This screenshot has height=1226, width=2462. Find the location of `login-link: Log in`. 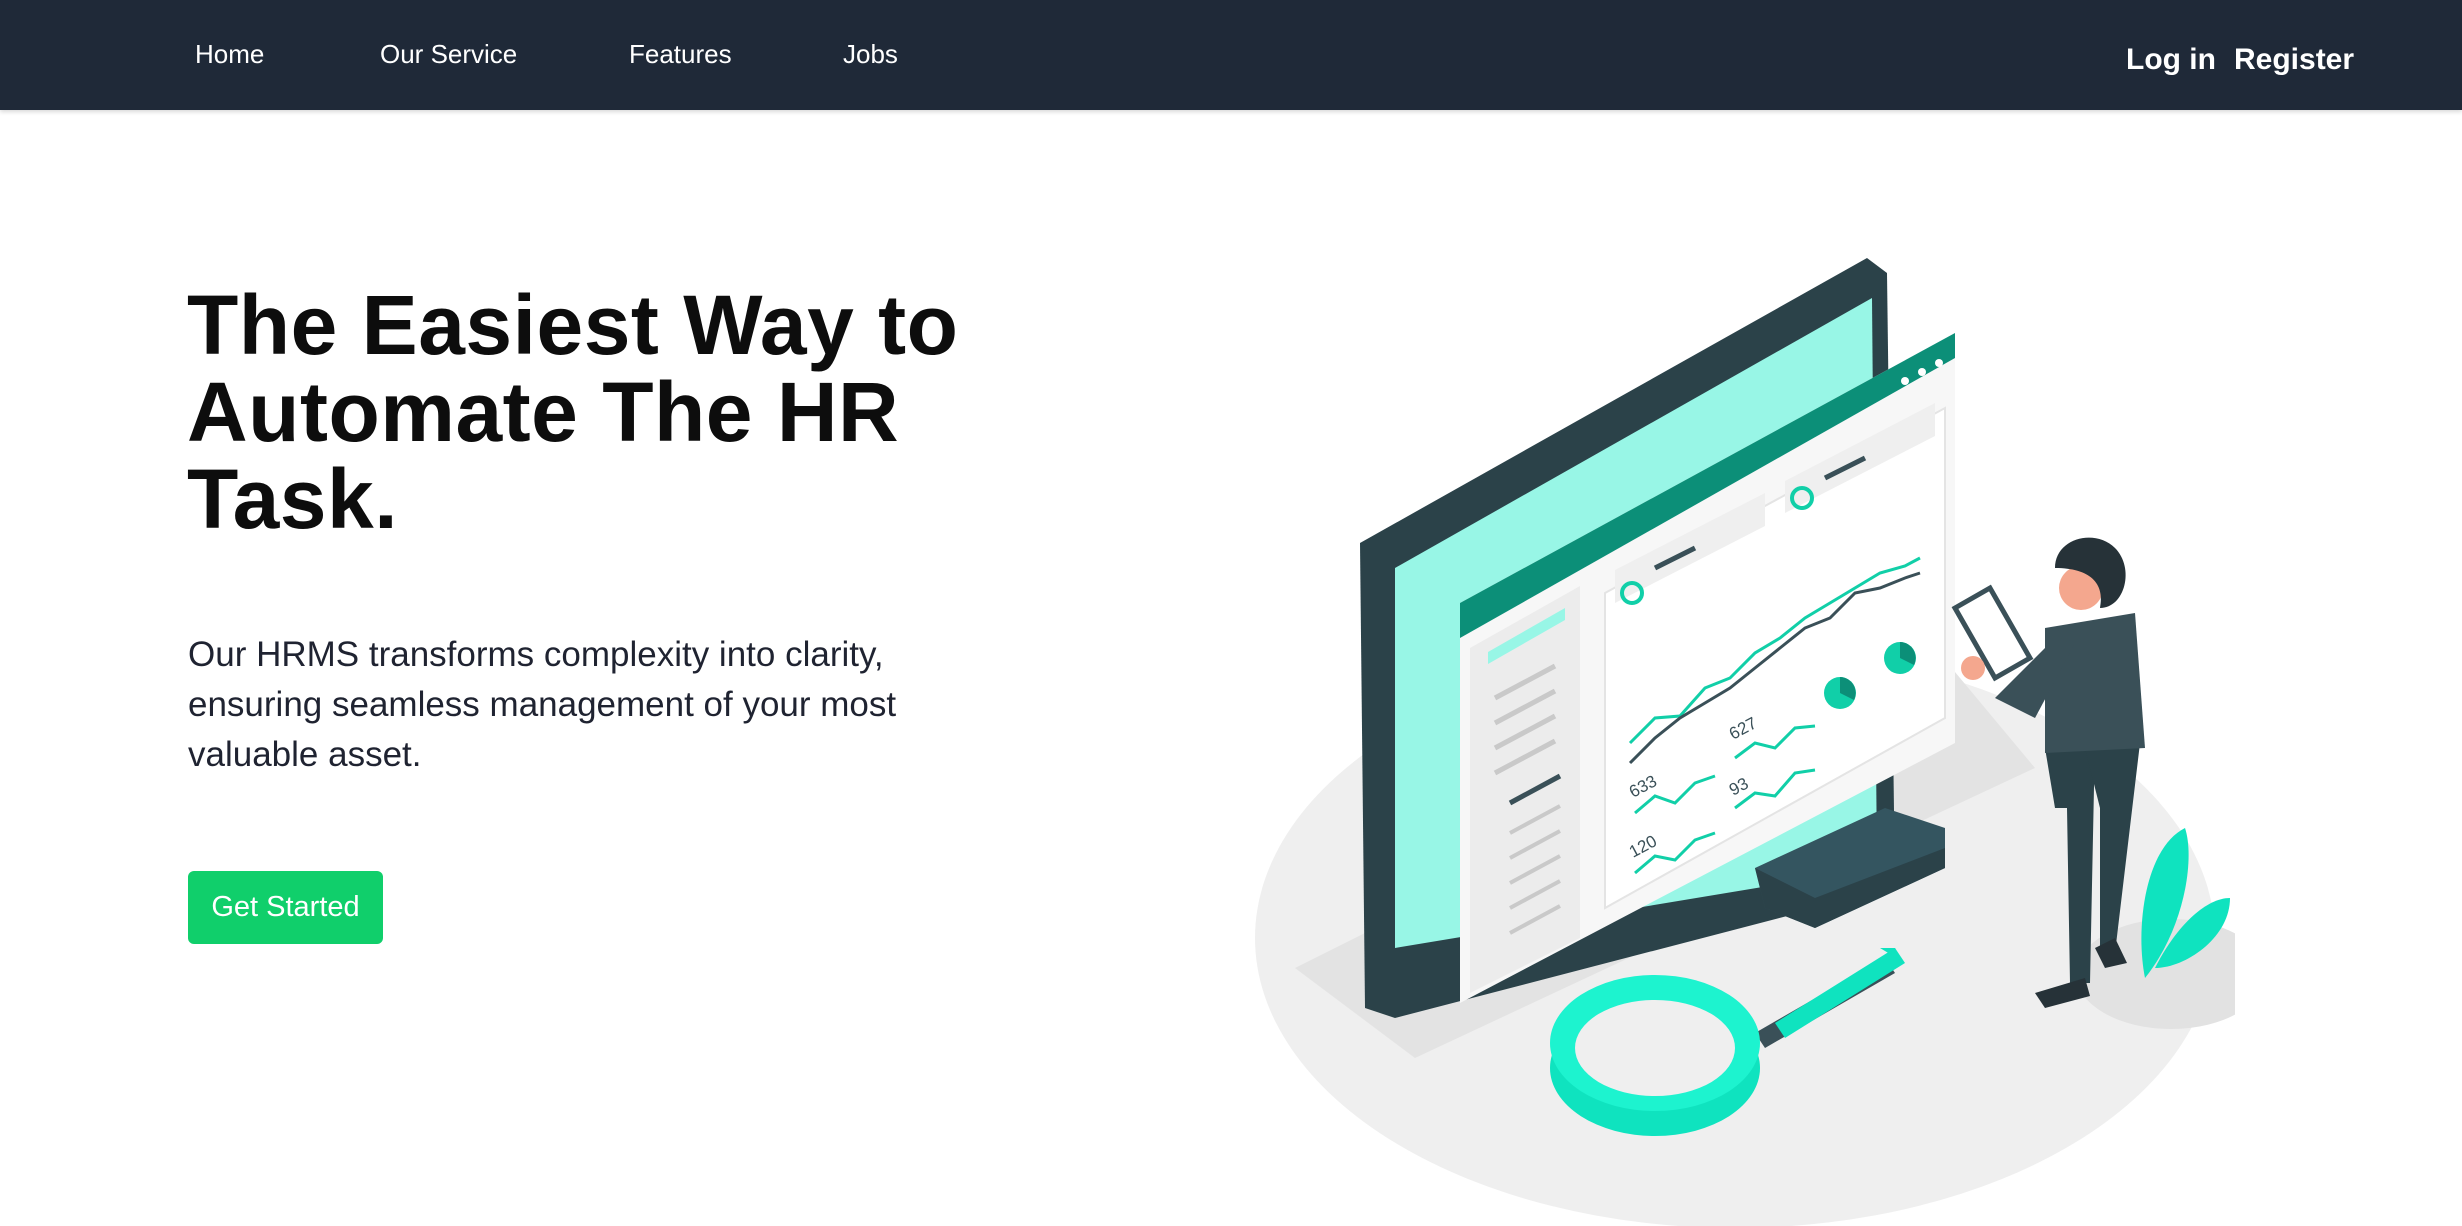

login-link: Log in is located at coordinates (2171, 60).